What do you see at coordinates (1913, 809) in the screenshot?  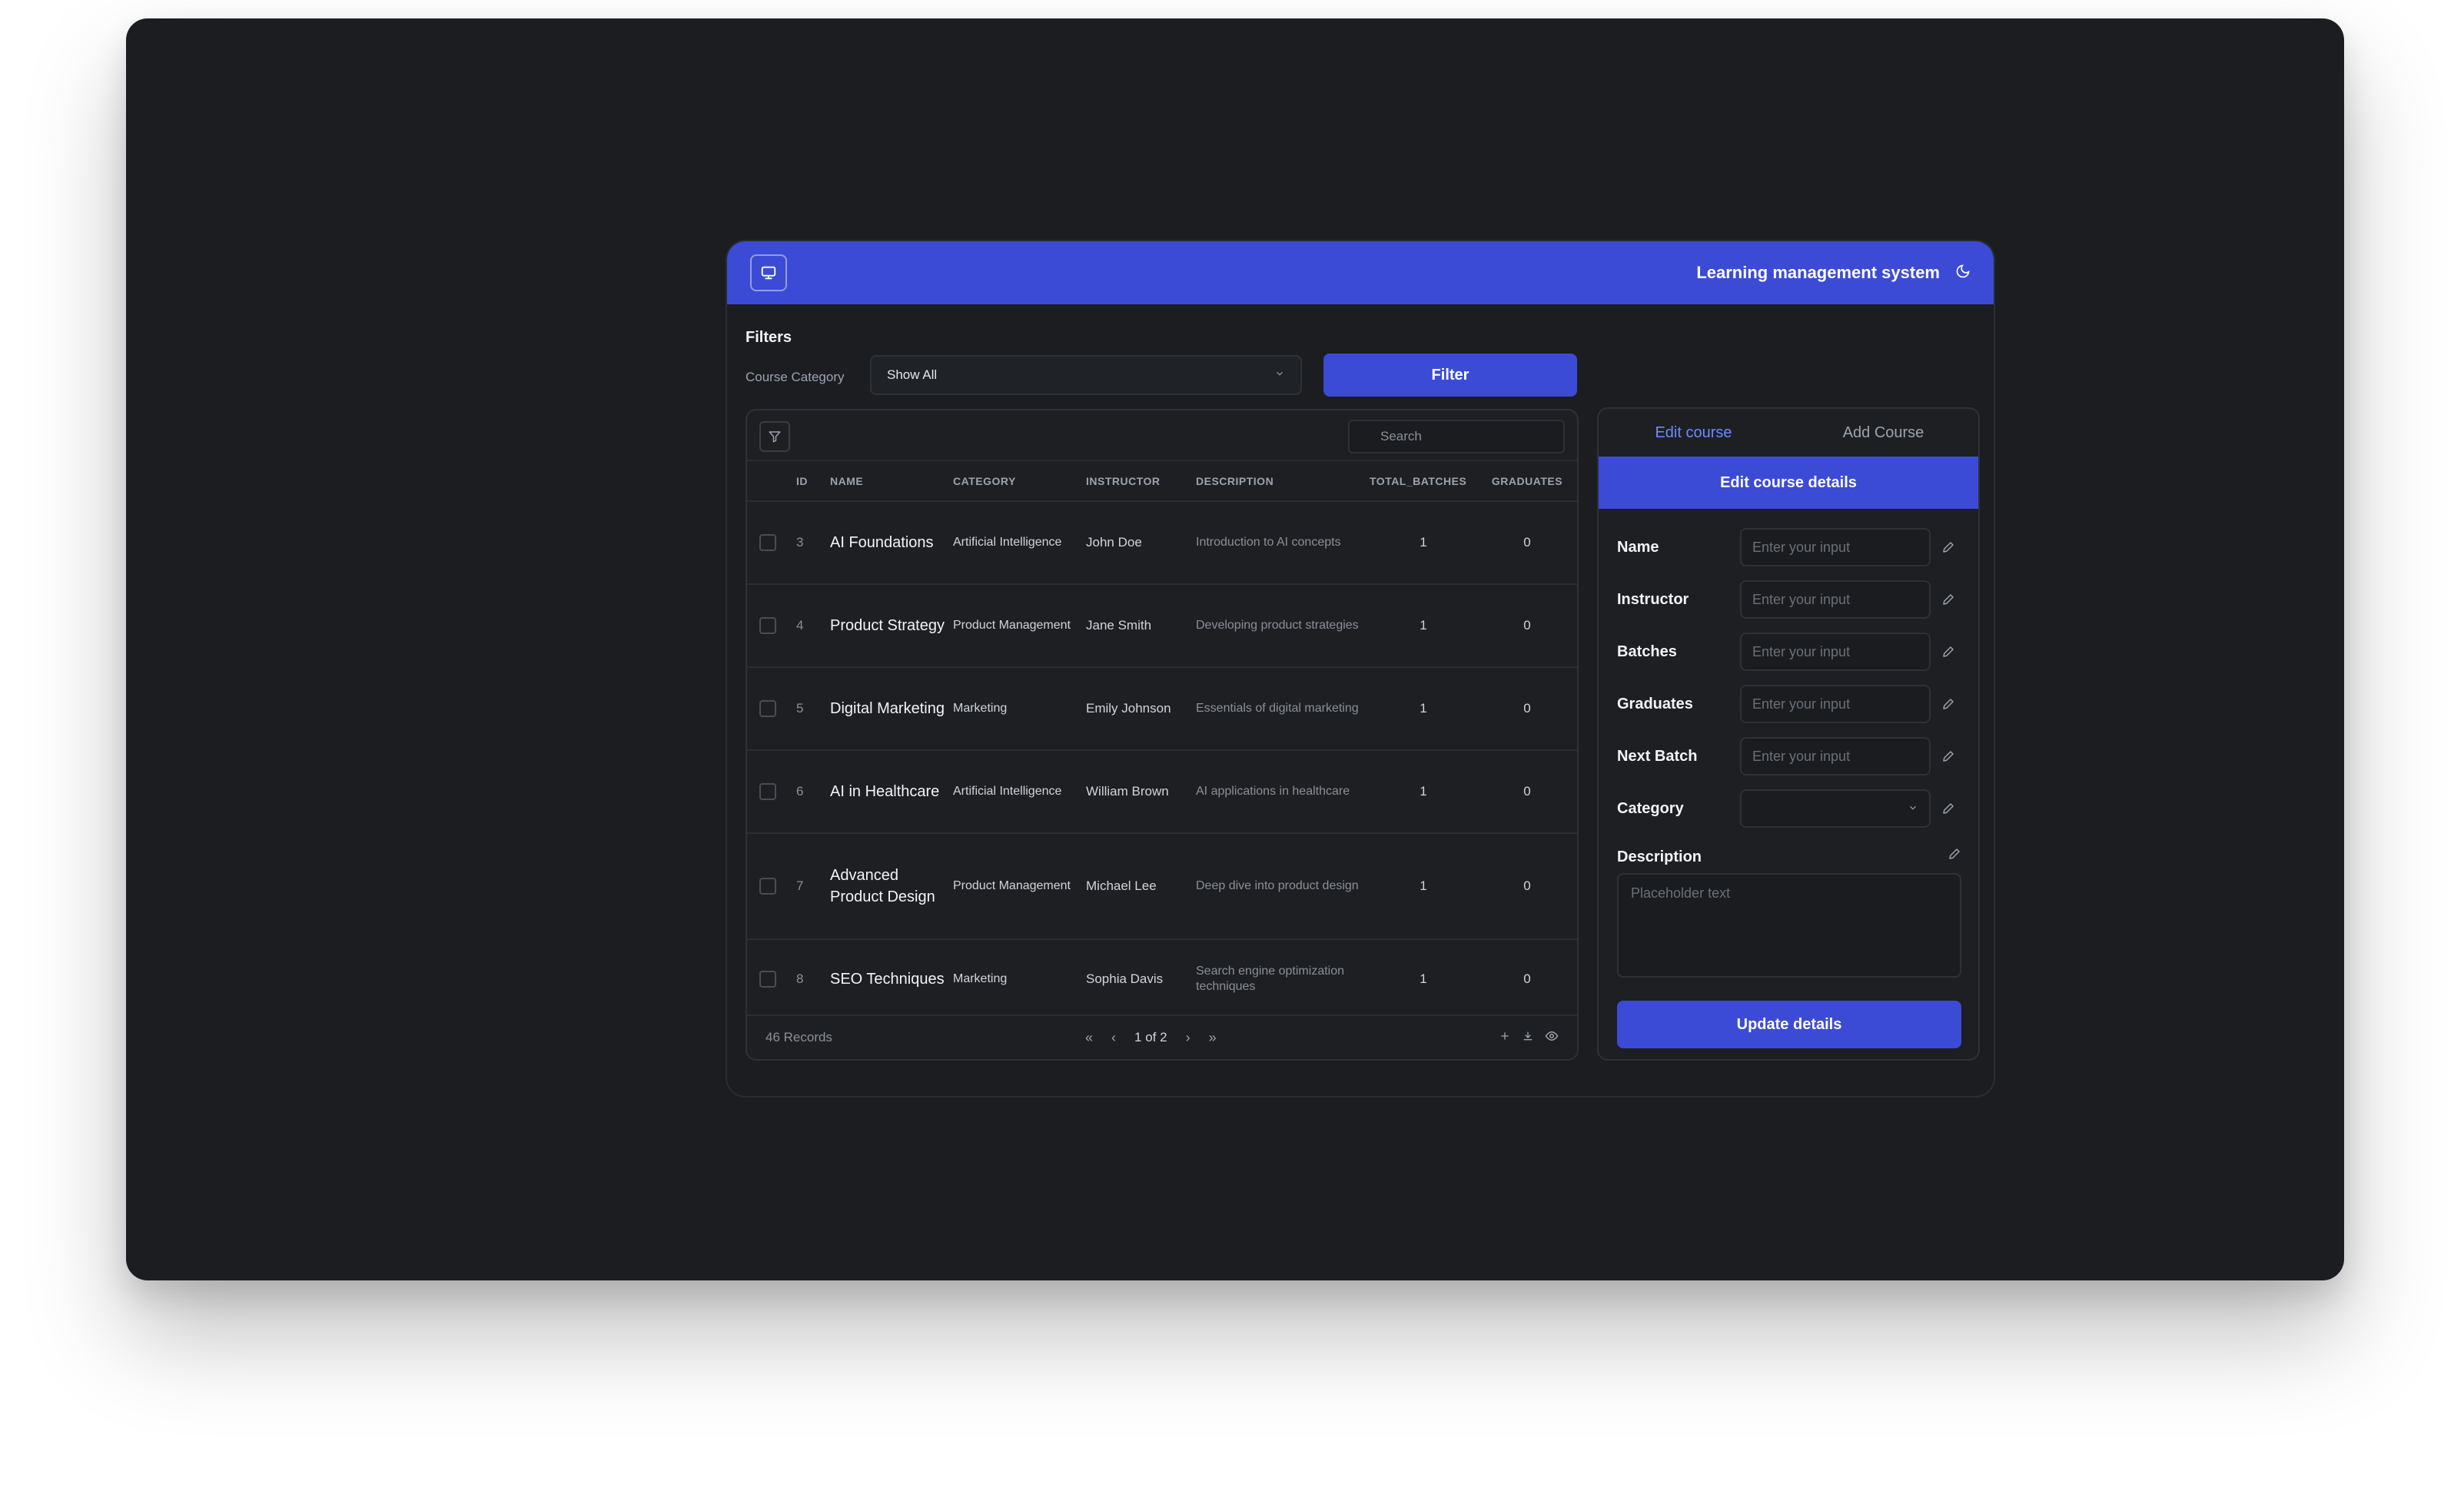 I see `chevron-down-icon` at bounding box center [1913, 809].